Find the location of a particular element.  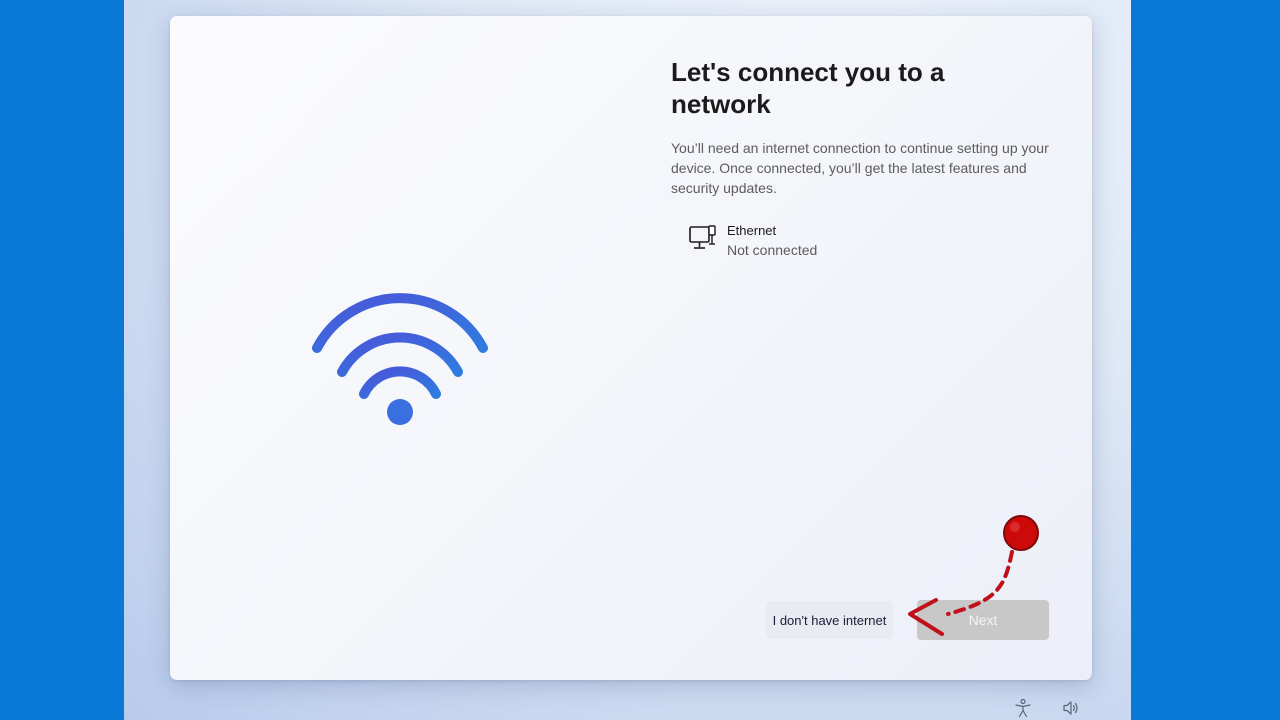

volume-icon is located at coordinates (1071, 708).